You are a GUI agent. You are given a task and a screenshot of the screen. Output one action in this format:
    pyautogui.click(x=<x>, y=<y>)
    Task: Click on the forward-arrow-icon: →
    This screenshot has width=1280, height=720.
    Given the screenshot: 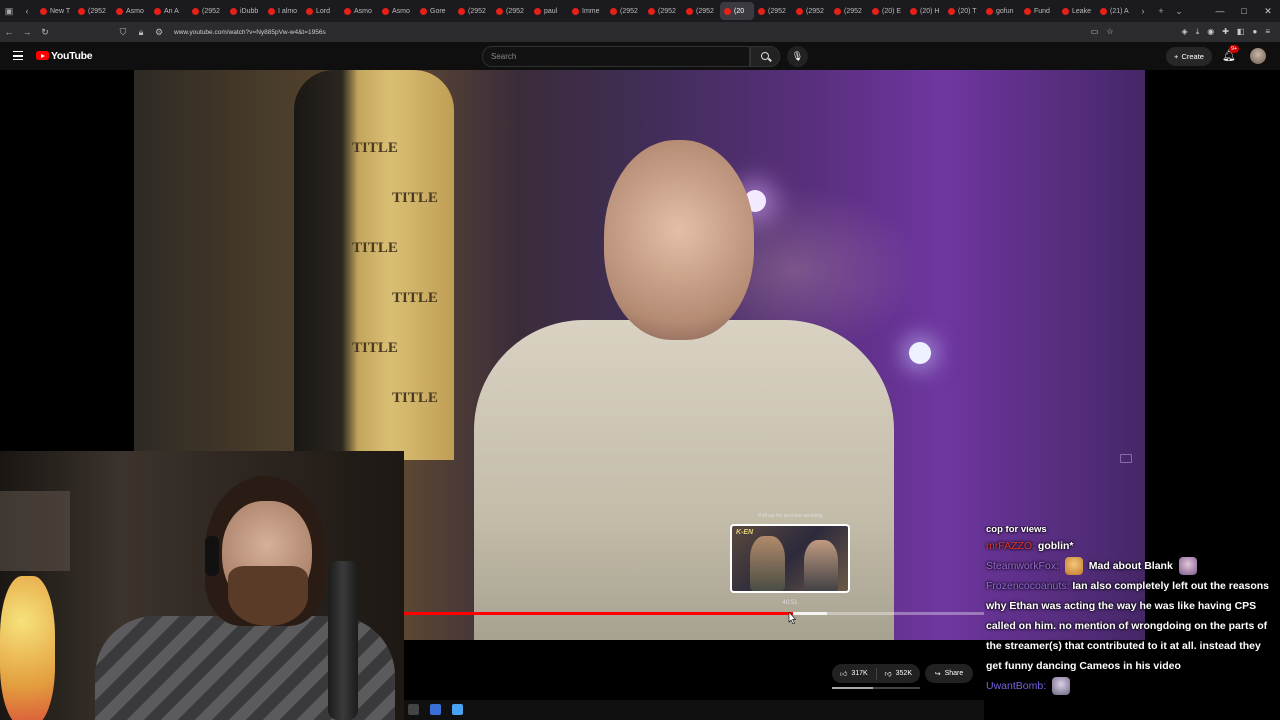 What is the action you would take?
    pyautogui.click(x=27, y=32)
    